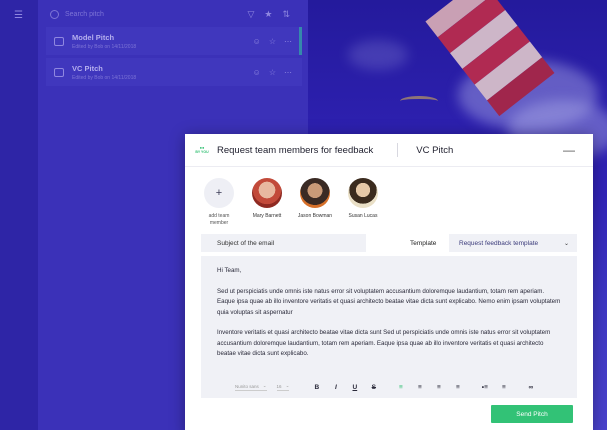  I want to click on email-subject-input: Subject of the email, so click(283, 243).